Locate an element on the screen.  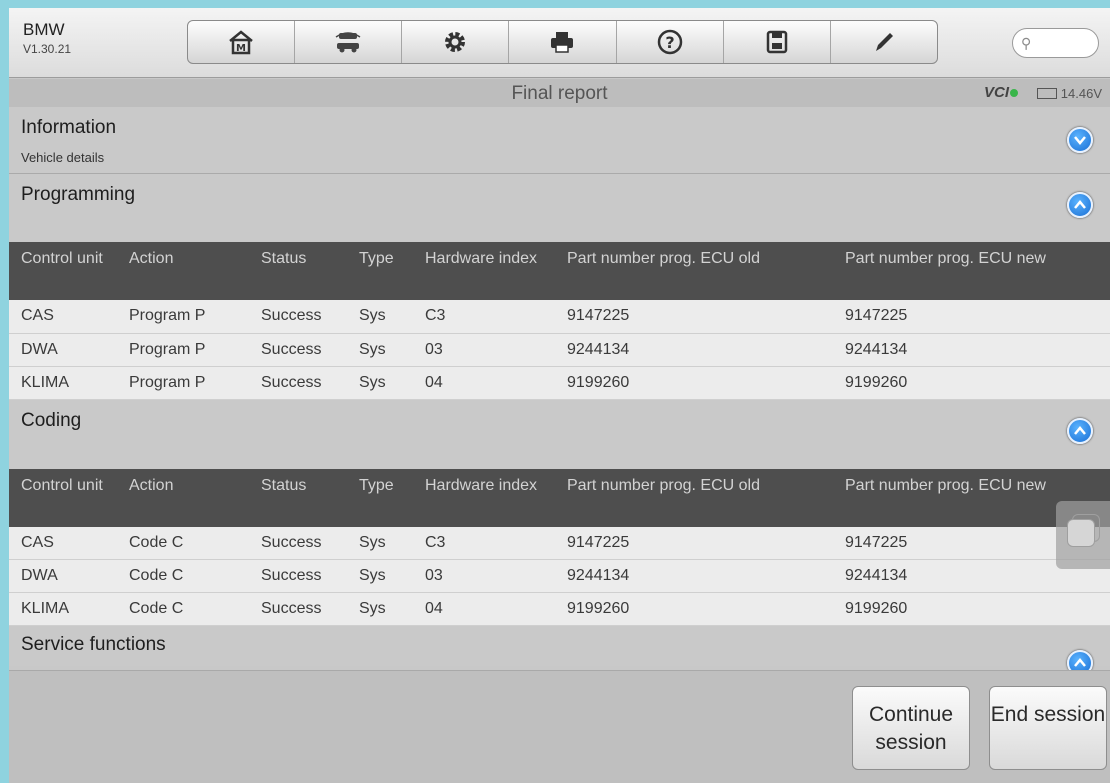
cell-part-number-new: 9244134 is located at coordinates (971, 350).